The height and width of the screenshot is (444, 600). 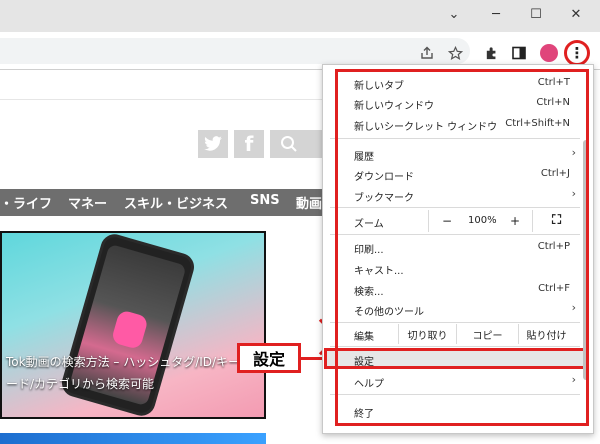 I want to click on title-bar: ⌄ ─ ☐ ✕, so click(x=300, y=16).